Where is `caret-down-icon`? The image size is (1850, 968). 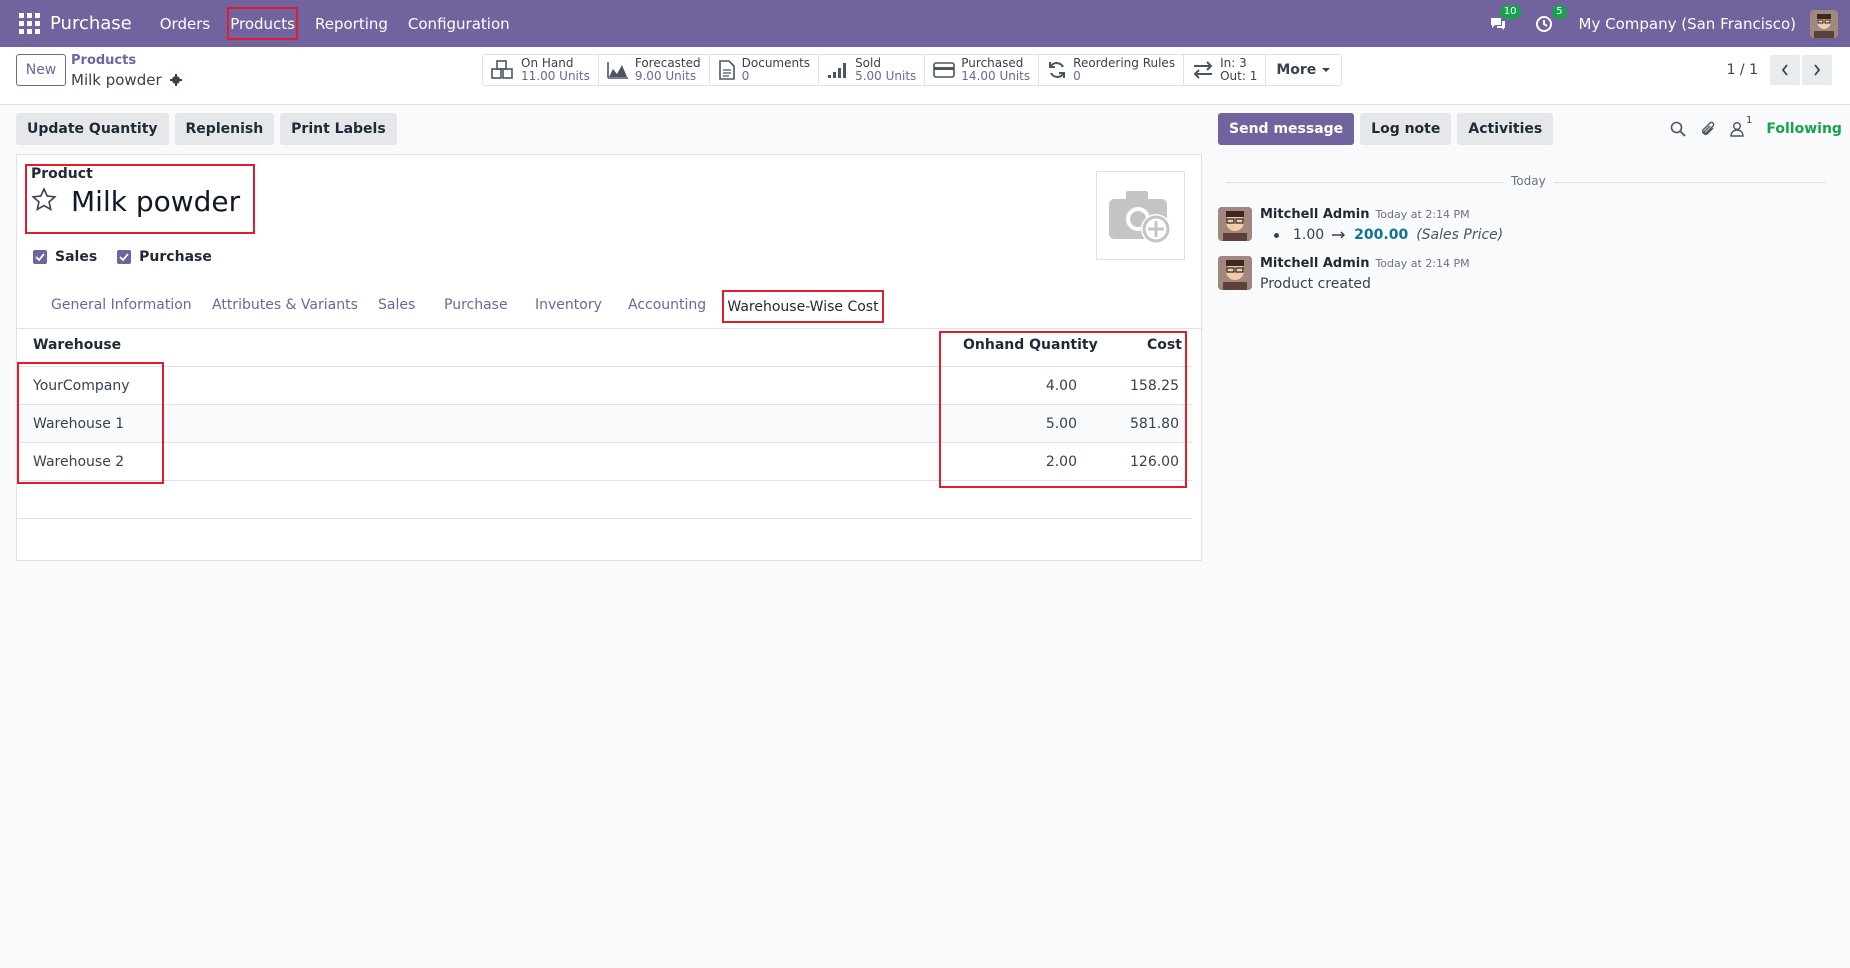
caret-down-icon is located at coordinates (1326, 70).